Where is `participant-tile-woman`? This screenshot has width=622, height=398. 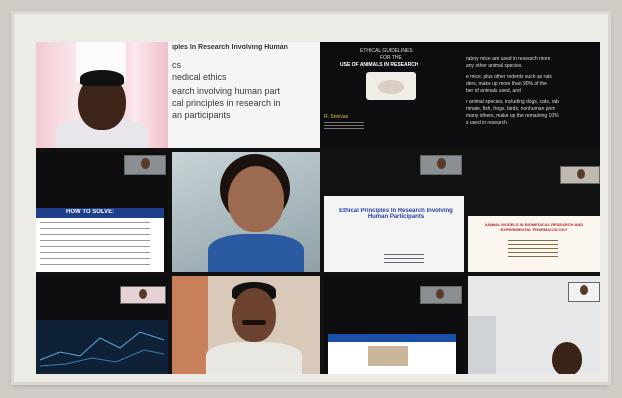
participant-tile-woman is located at coordinates (246, 212).